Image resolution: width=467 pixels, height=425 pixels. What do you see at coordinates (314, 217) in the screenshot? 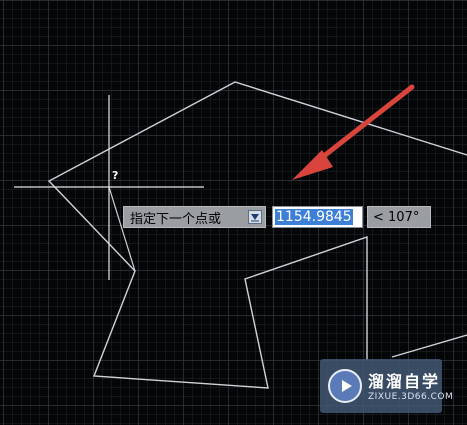
I see `distance-value: 1154.9845` at bounding box center [314, 217].